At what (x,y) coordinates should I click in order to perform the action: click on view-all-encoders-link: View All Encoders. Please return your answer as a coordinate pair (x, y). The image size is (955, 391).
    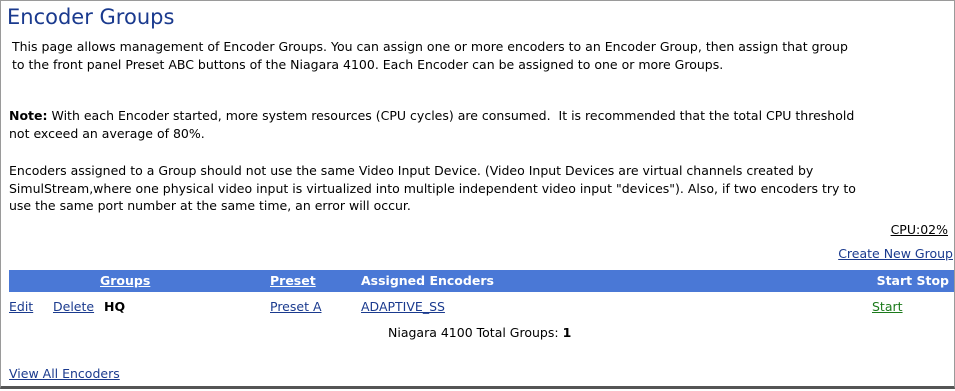
    Looking at the image, I should click on (64, 373).